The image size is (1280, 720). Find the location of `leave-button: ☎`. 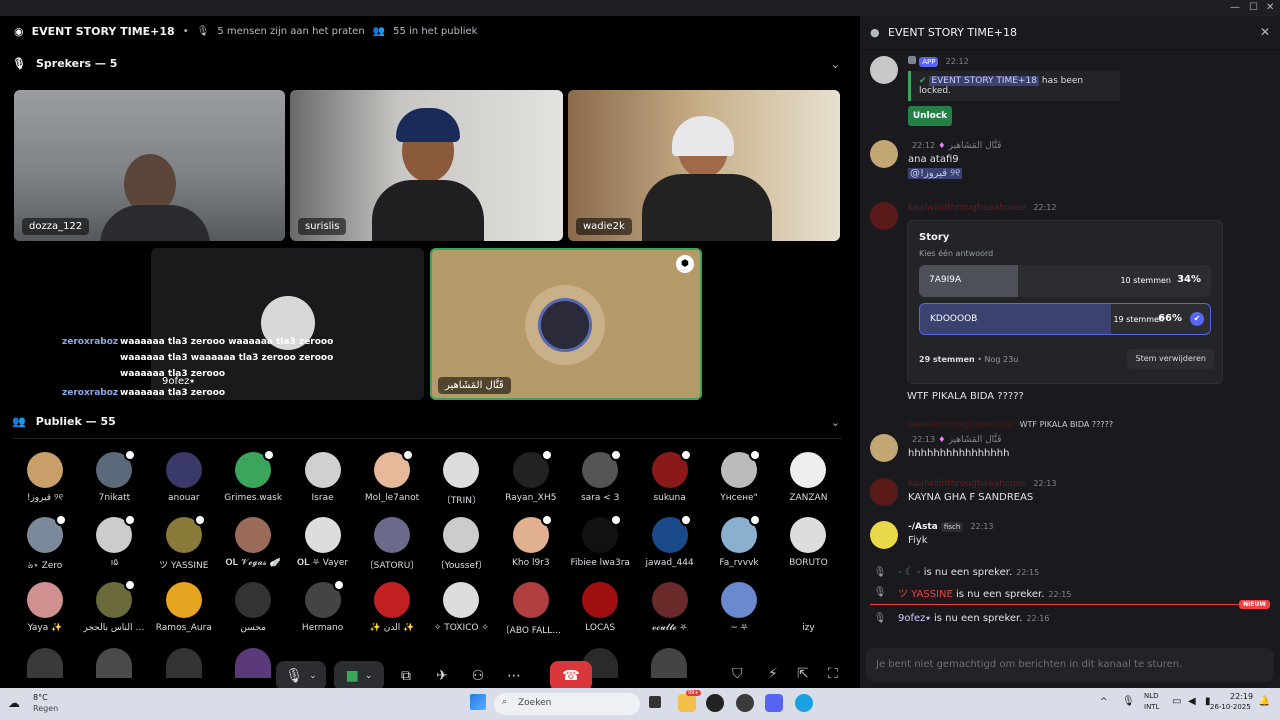

leave-button: ☎ is located at coordinates (571, 676).